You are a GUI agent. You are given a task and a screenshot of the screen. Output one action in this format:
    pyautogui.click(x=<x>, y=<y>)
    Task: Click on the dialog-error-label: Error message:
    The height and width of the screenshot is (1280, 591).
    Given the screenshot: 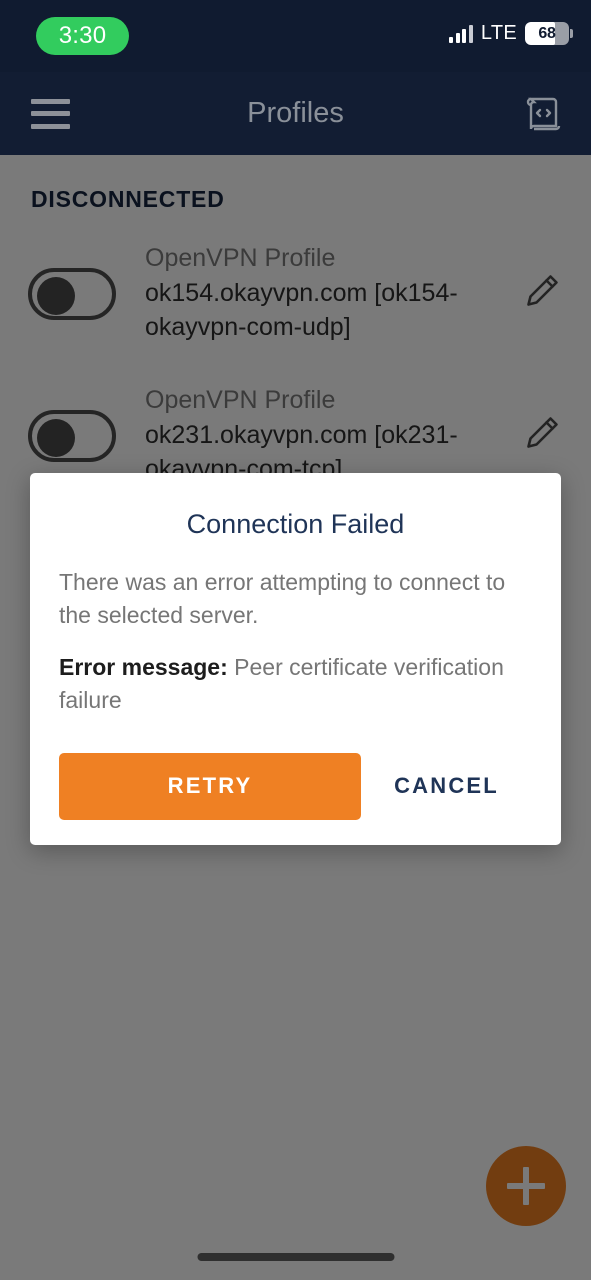 What is the action you would take?
    pyautogui.click(x=143, y=667)
    